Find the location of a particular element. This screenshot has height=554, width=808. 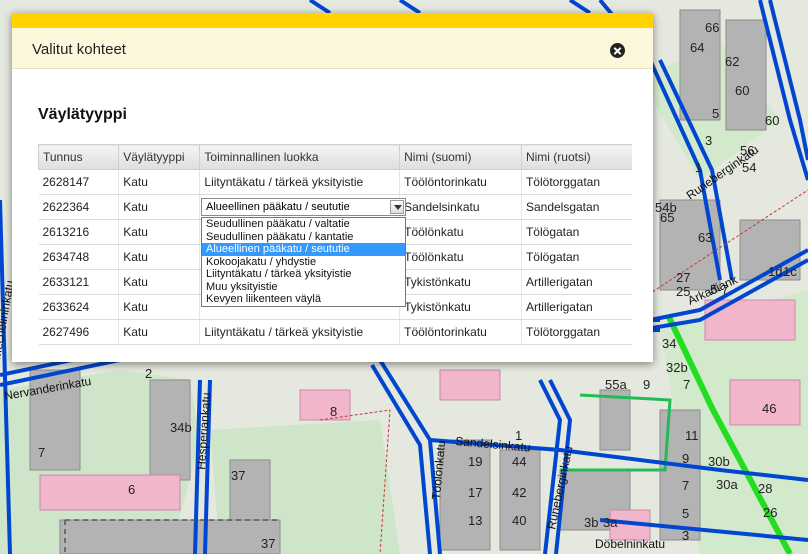

map-number: 34 is located at coordinates (669, 343).